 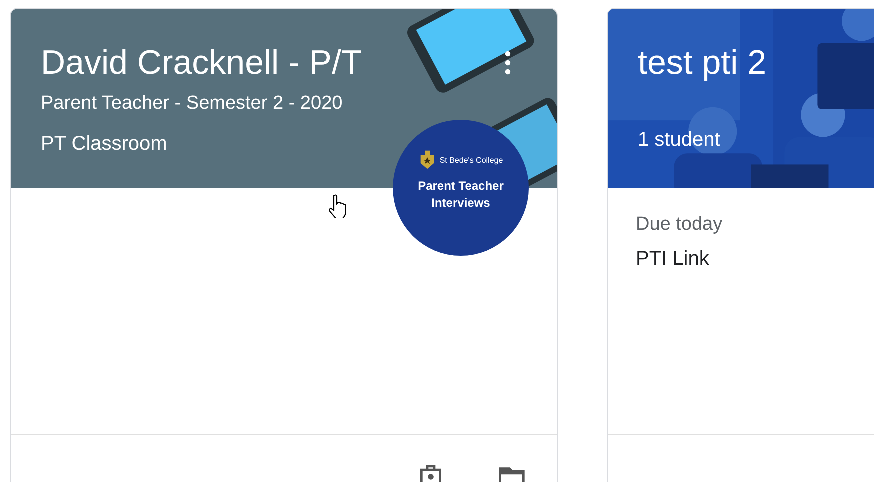 What do you see at coordinates (337, 206) in the screenshot?
I see `hand-cursor-icon` at bounding box center [337, 206].